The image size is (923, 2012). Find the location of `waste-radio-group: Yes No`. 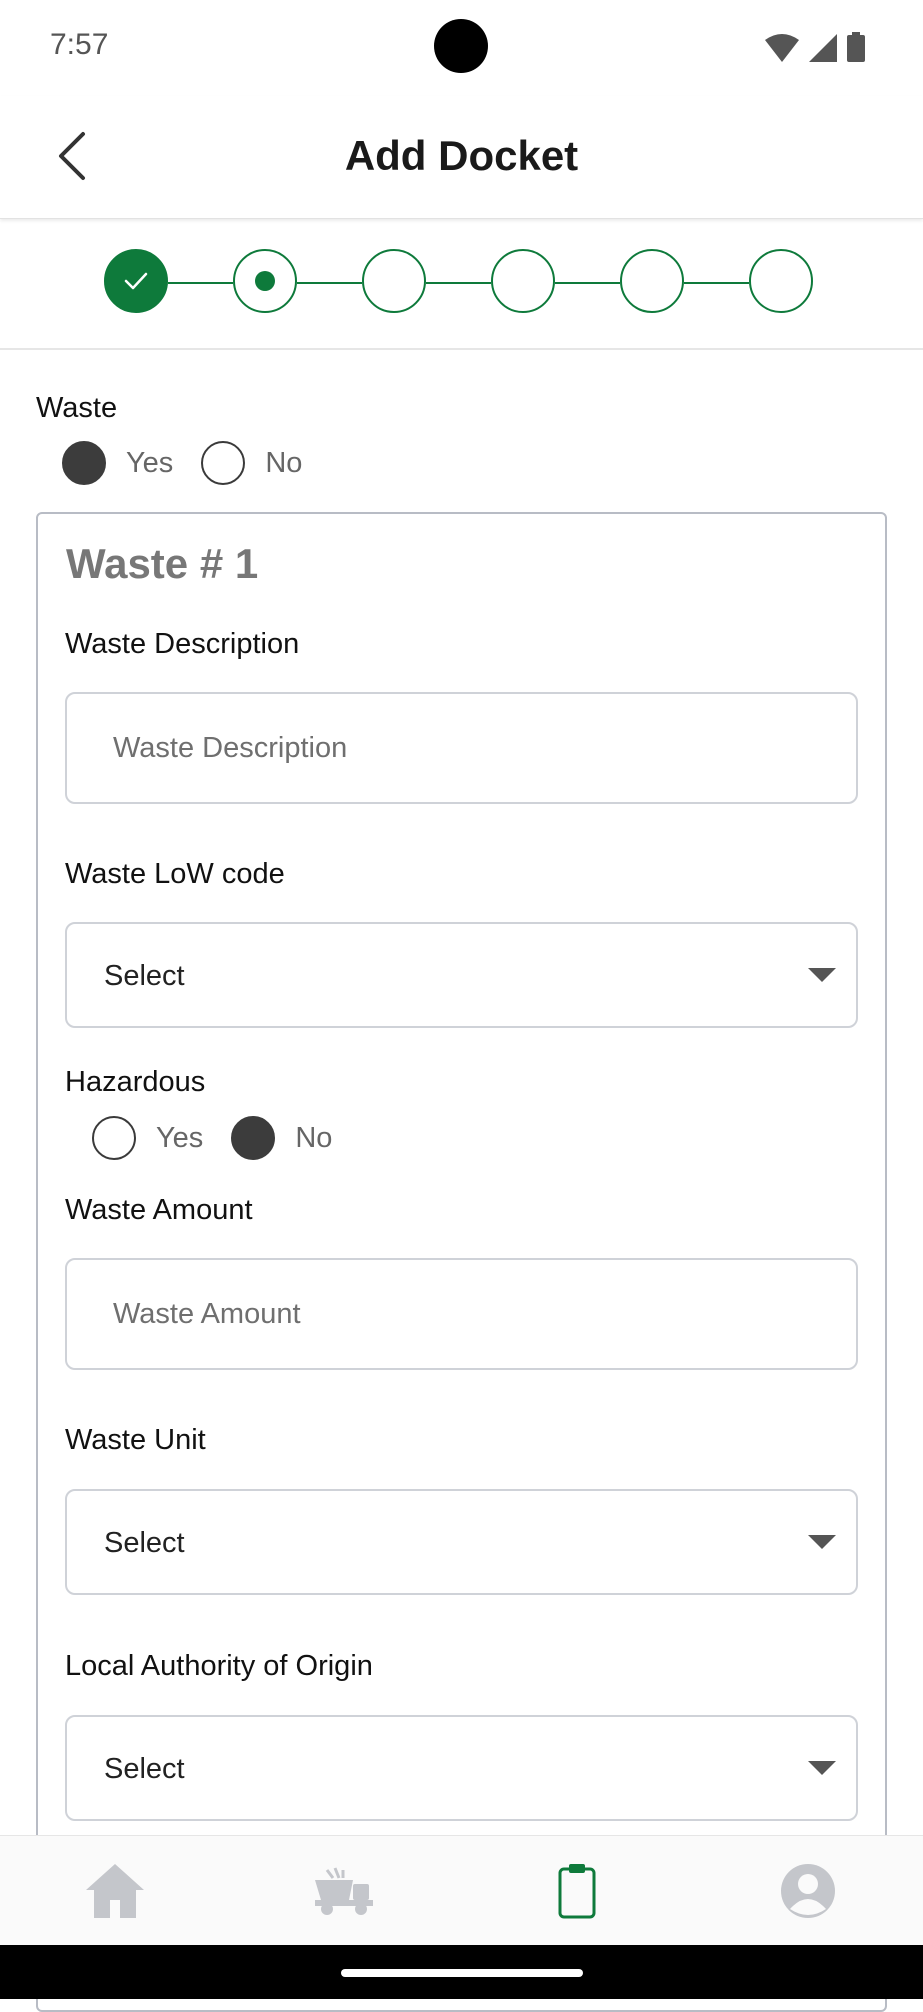

waste-radio-group: Yes No is located at coordinates (196, 463).